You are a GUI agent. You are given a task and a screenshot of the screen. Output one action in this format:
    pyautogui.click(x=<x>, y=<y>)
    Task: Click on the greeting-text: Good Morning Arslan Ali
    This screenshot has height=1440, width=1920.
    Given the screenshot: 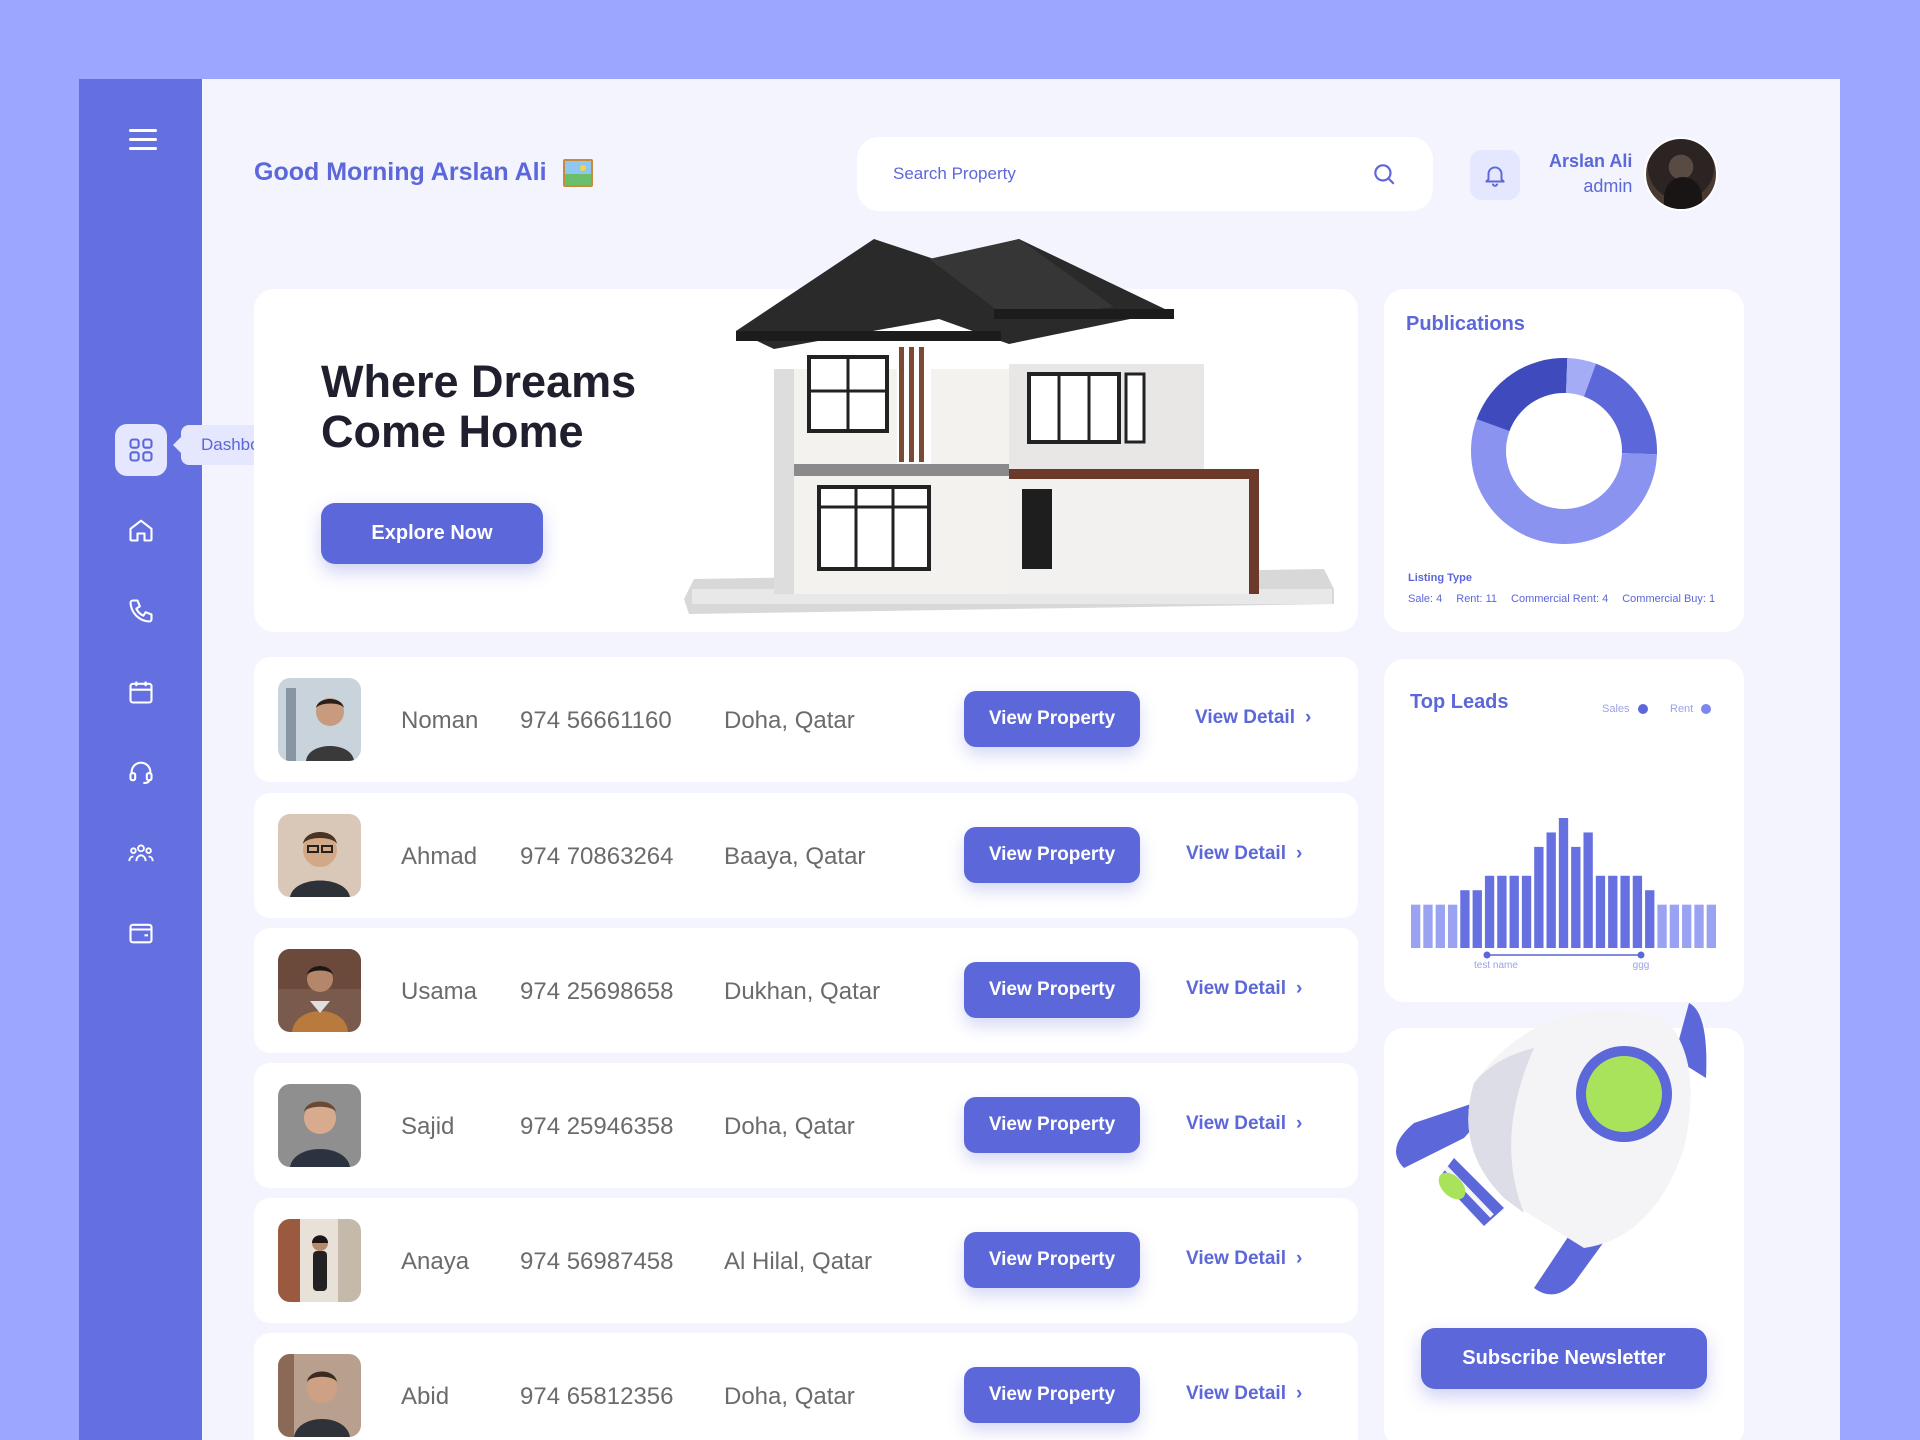 What is the action you would take?
    pyautogui.click(x=400, y=172)
    